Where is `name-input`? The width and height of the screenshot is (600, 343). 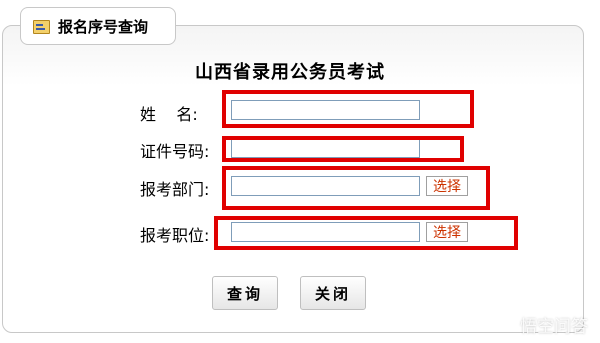
name-input is located at coordinates (325, 110).